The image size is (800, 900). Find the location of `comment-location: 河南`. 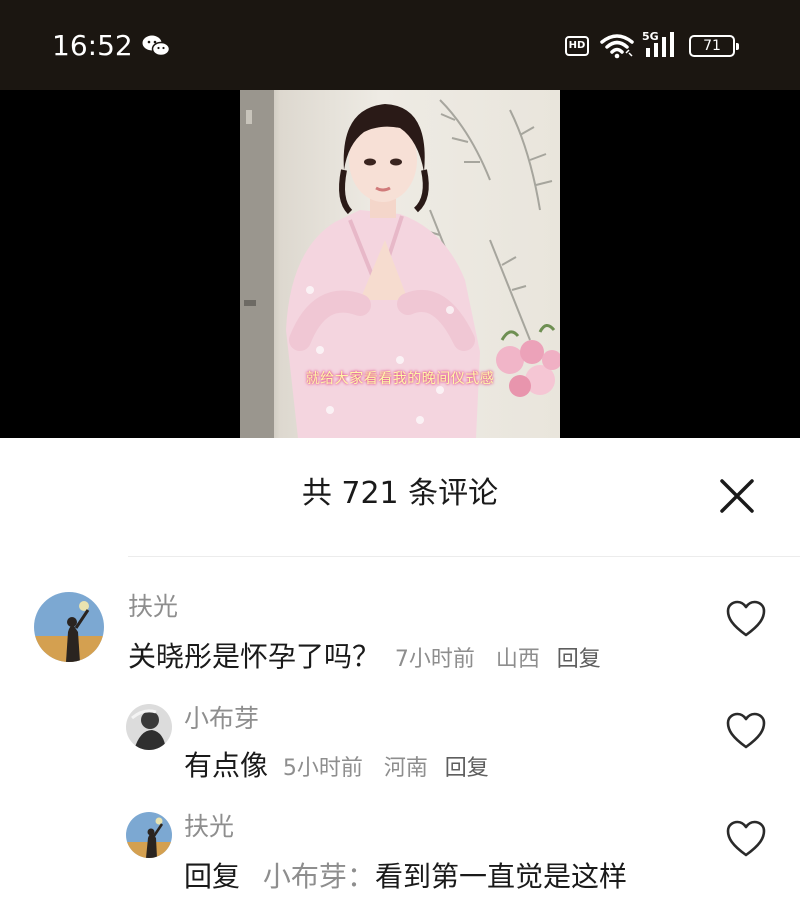

comment-location: 河南 is located at coordinates (405, 768).